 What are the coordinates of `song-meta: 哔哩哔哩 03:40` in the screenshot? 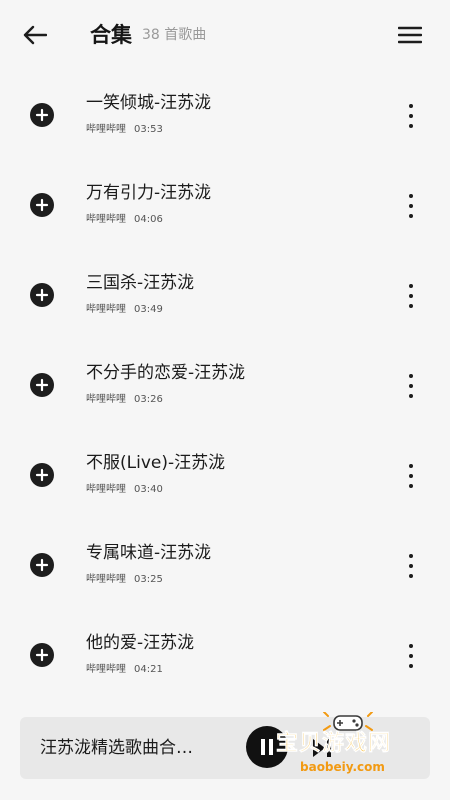 It's located at (124, 490).